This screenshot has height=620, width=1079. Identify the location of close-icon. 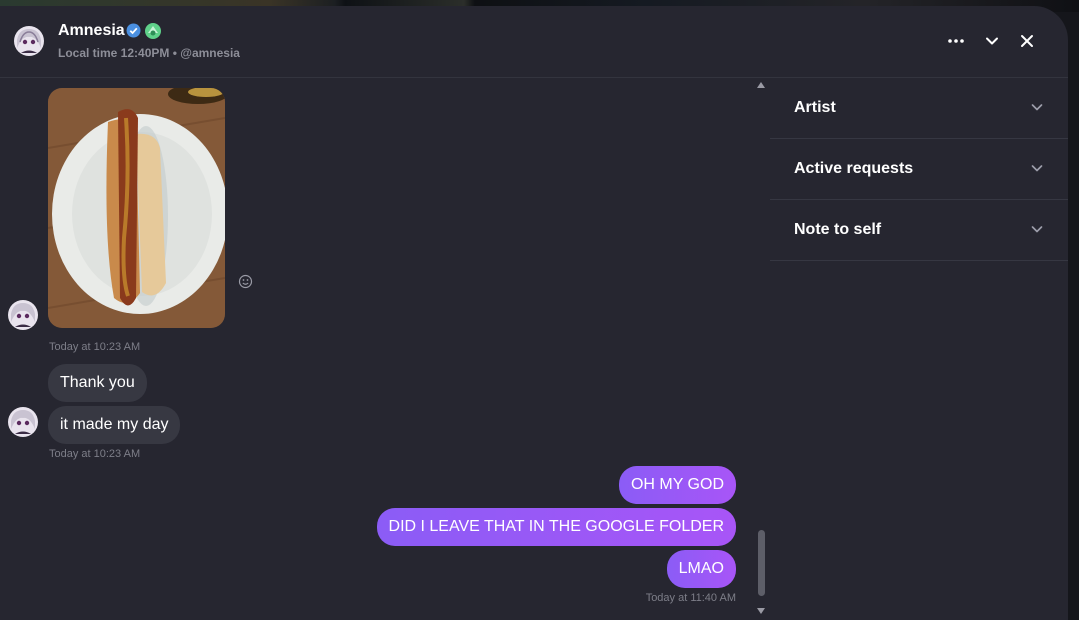
(1027, 41).